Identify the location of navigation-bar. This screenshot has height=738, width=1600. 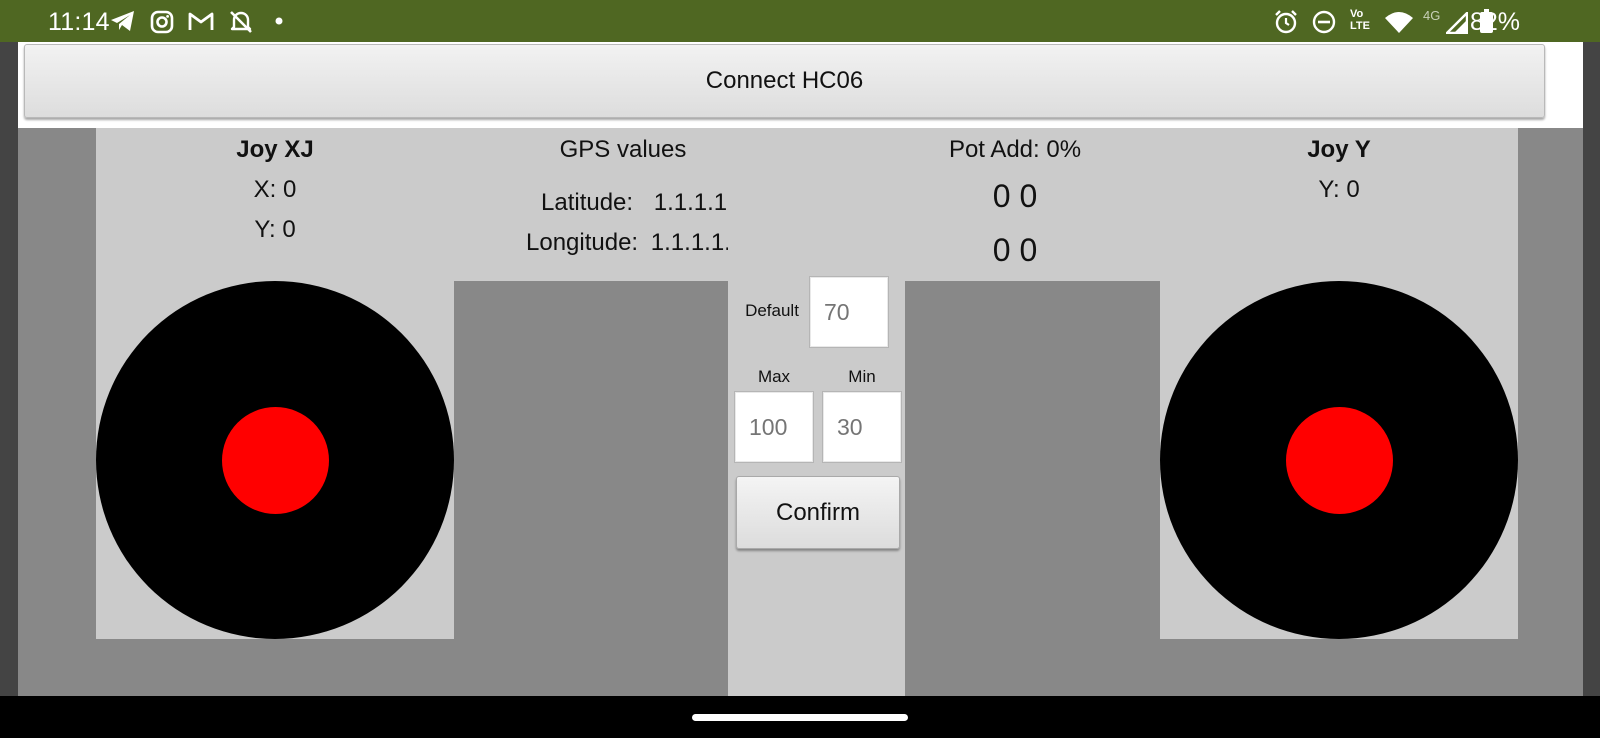
(800, 717).